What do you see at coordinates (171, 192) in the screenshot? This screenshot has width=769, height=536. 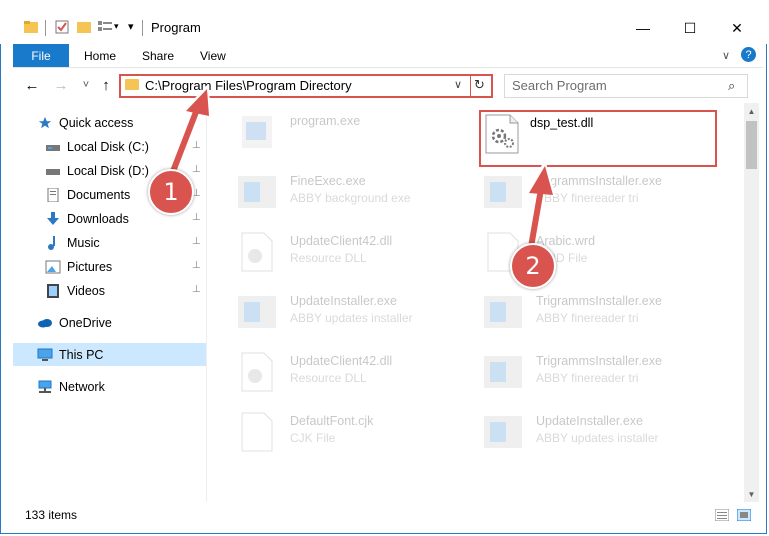 I see `step-badge-1: 1` at bounding box center [171, 192].